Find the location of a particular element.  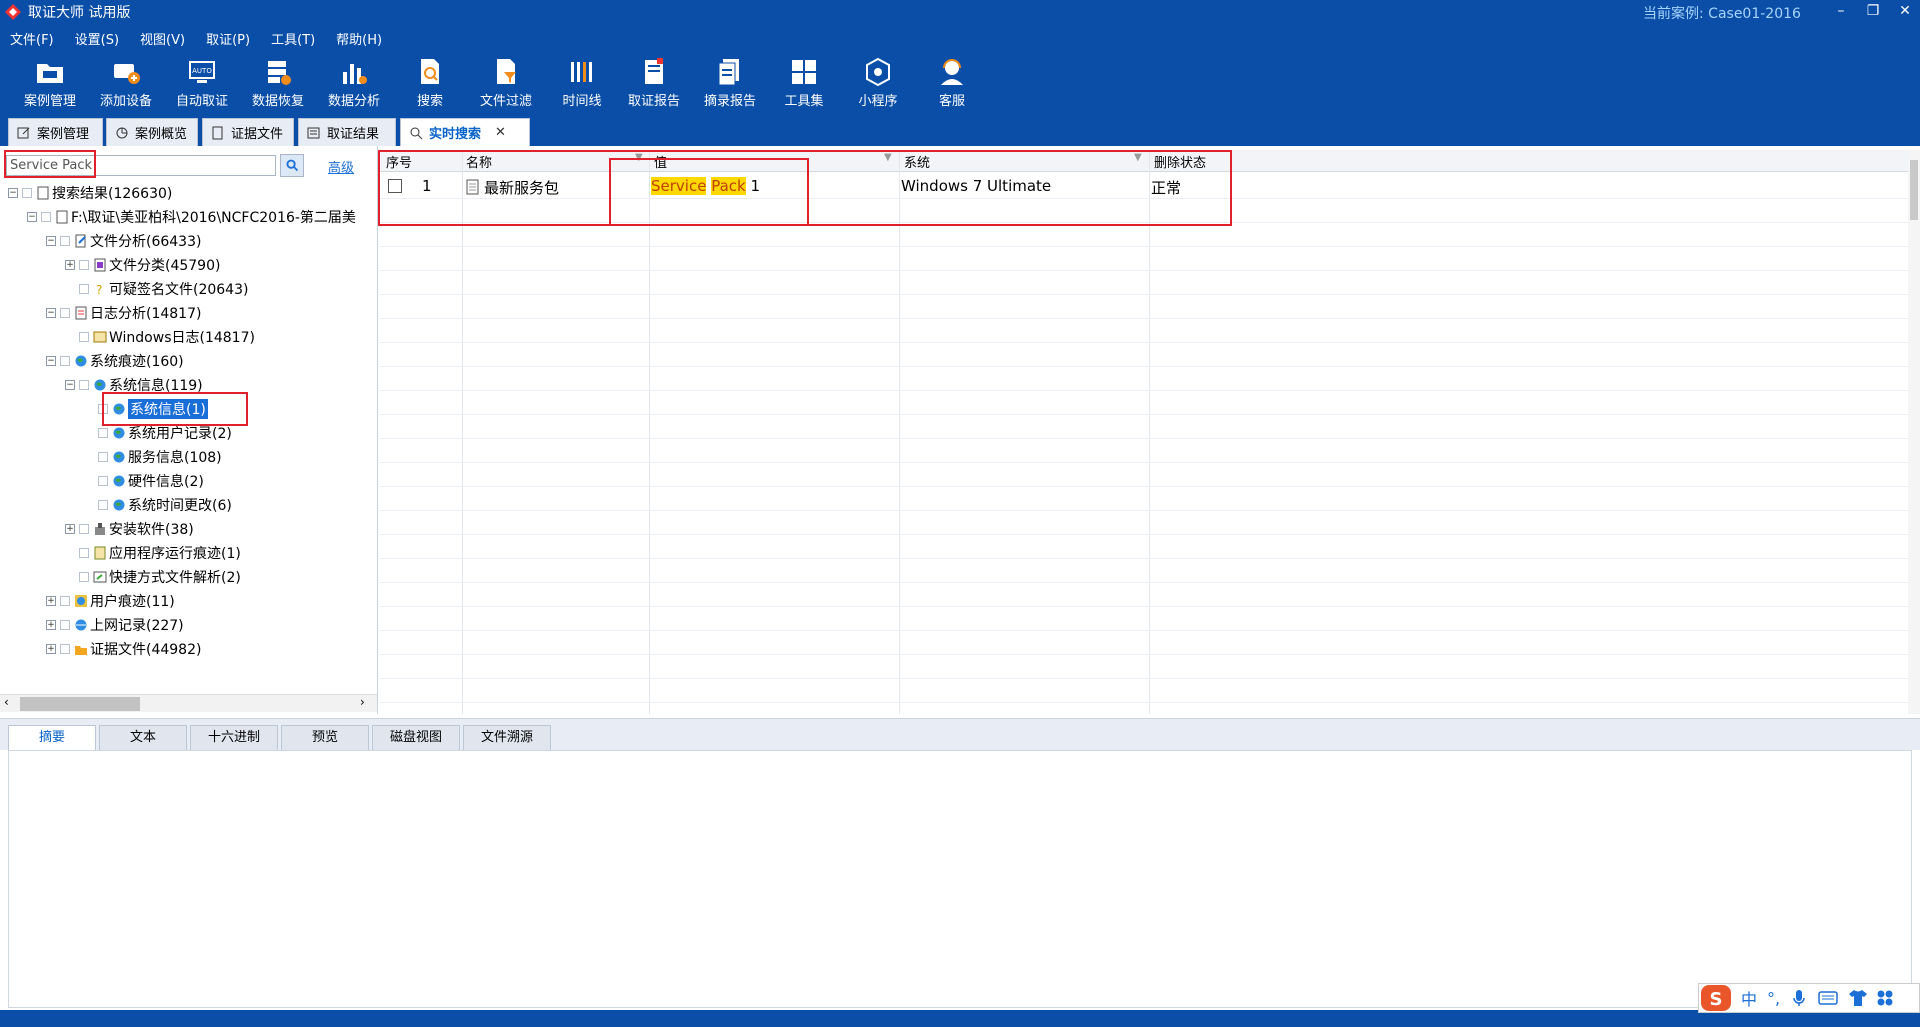

search-button is located at coordinates (292, 165).